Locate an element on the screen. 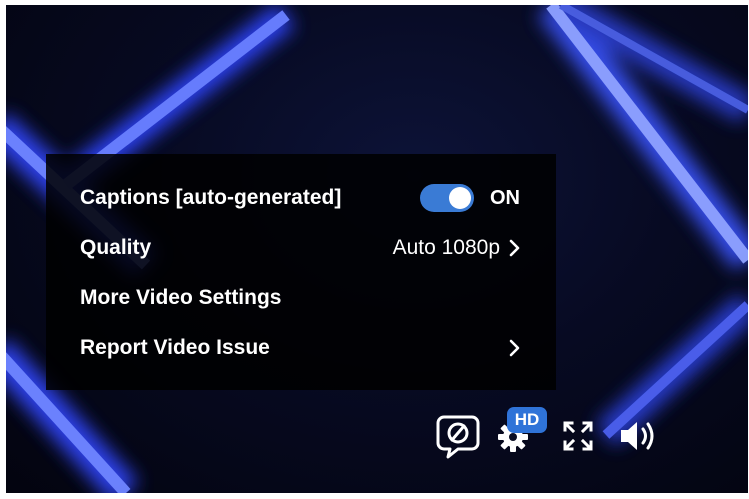 This screenshot has height=499, width=749. toggle-knob is located at coordinates (460, 198).